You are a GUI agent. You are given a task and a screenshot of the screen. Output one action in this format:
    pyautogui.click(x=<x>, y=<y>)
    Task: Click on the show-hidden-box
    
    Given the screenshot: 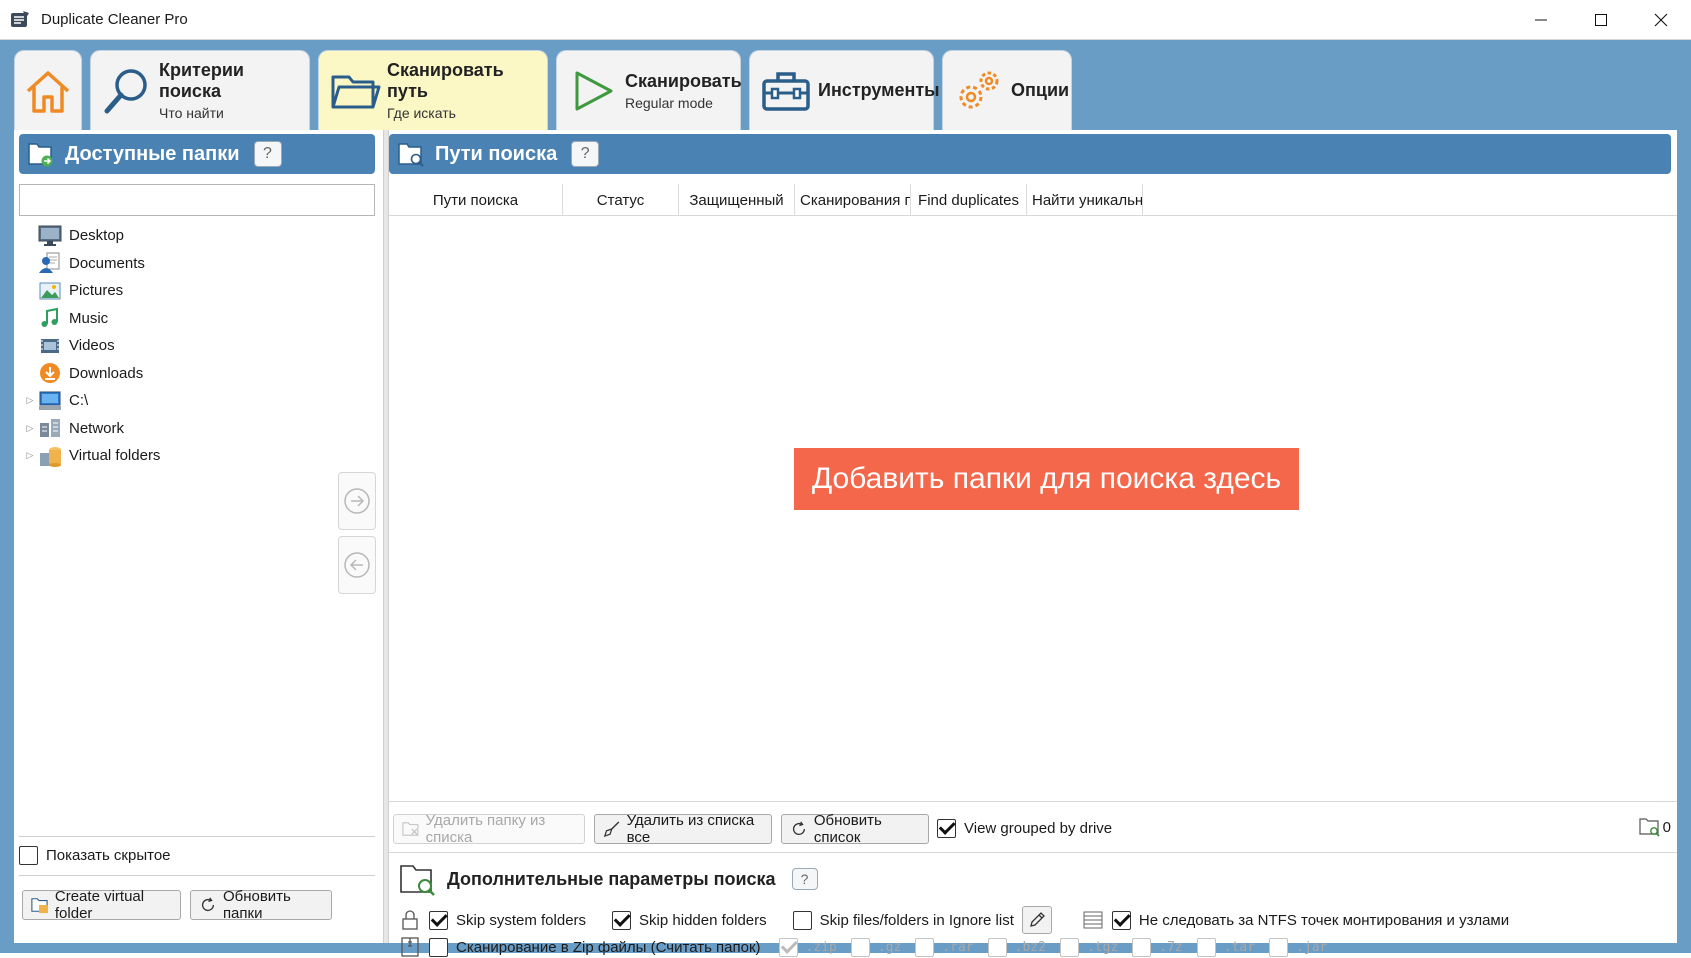 What is the action you would take?
    pyautogui.click(x=28, y=855)
    